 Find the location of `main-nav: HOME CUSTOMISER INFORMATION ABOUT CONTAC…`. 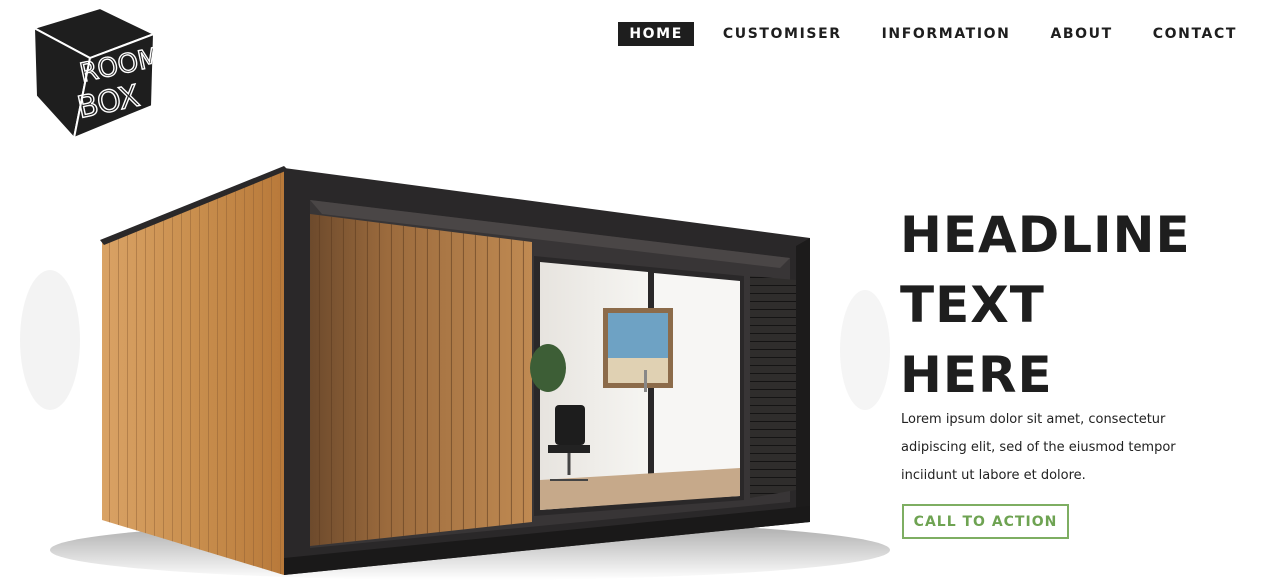

main-nav: HOME CUSTOMISER INFORMATION ABOUT CONTAC… is located at coordinates (924, 34).